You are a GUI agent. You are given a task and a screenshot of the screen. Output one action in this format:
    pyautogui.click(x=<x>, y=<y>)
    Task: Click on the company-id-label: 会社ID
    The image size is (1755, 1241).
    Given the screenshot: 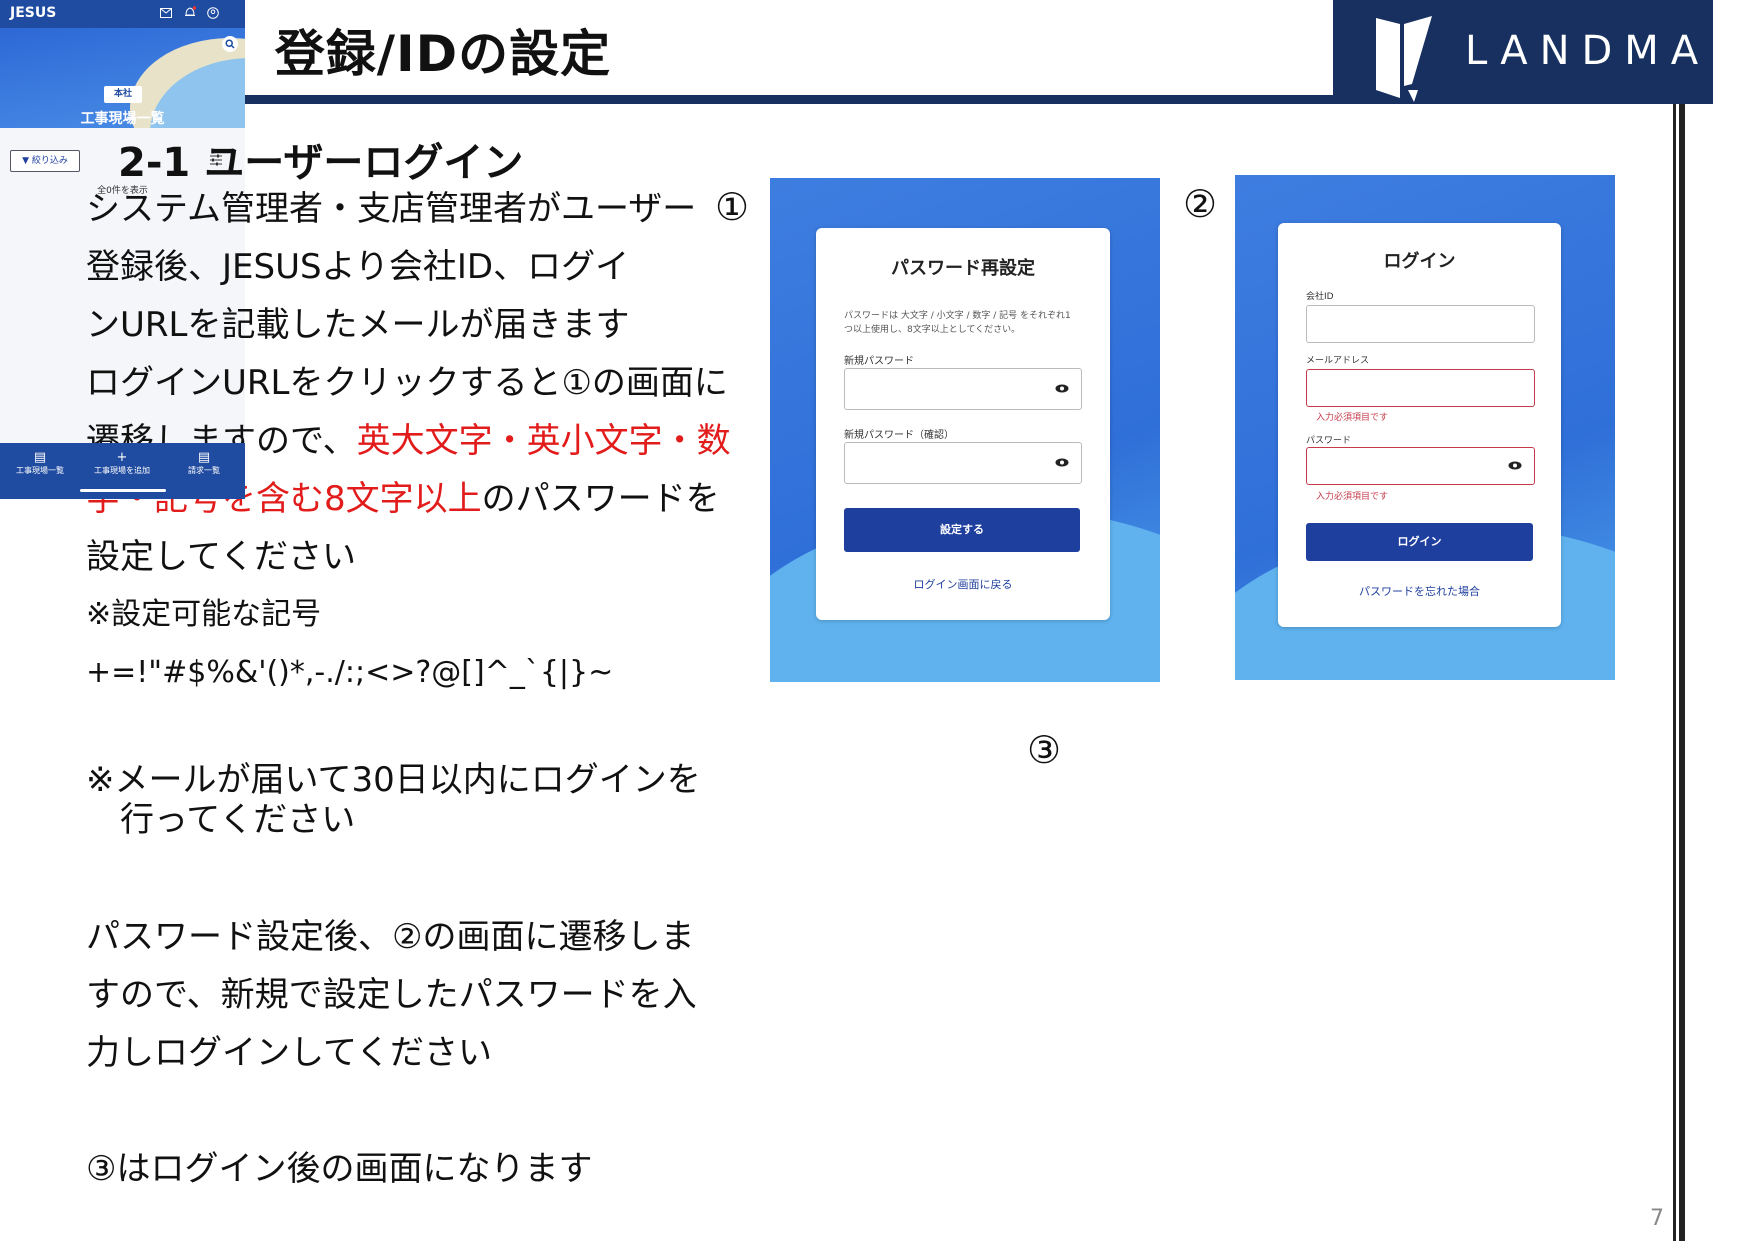 What is the action you would take?
    pyautogui.click(x=1320, y=297)
    